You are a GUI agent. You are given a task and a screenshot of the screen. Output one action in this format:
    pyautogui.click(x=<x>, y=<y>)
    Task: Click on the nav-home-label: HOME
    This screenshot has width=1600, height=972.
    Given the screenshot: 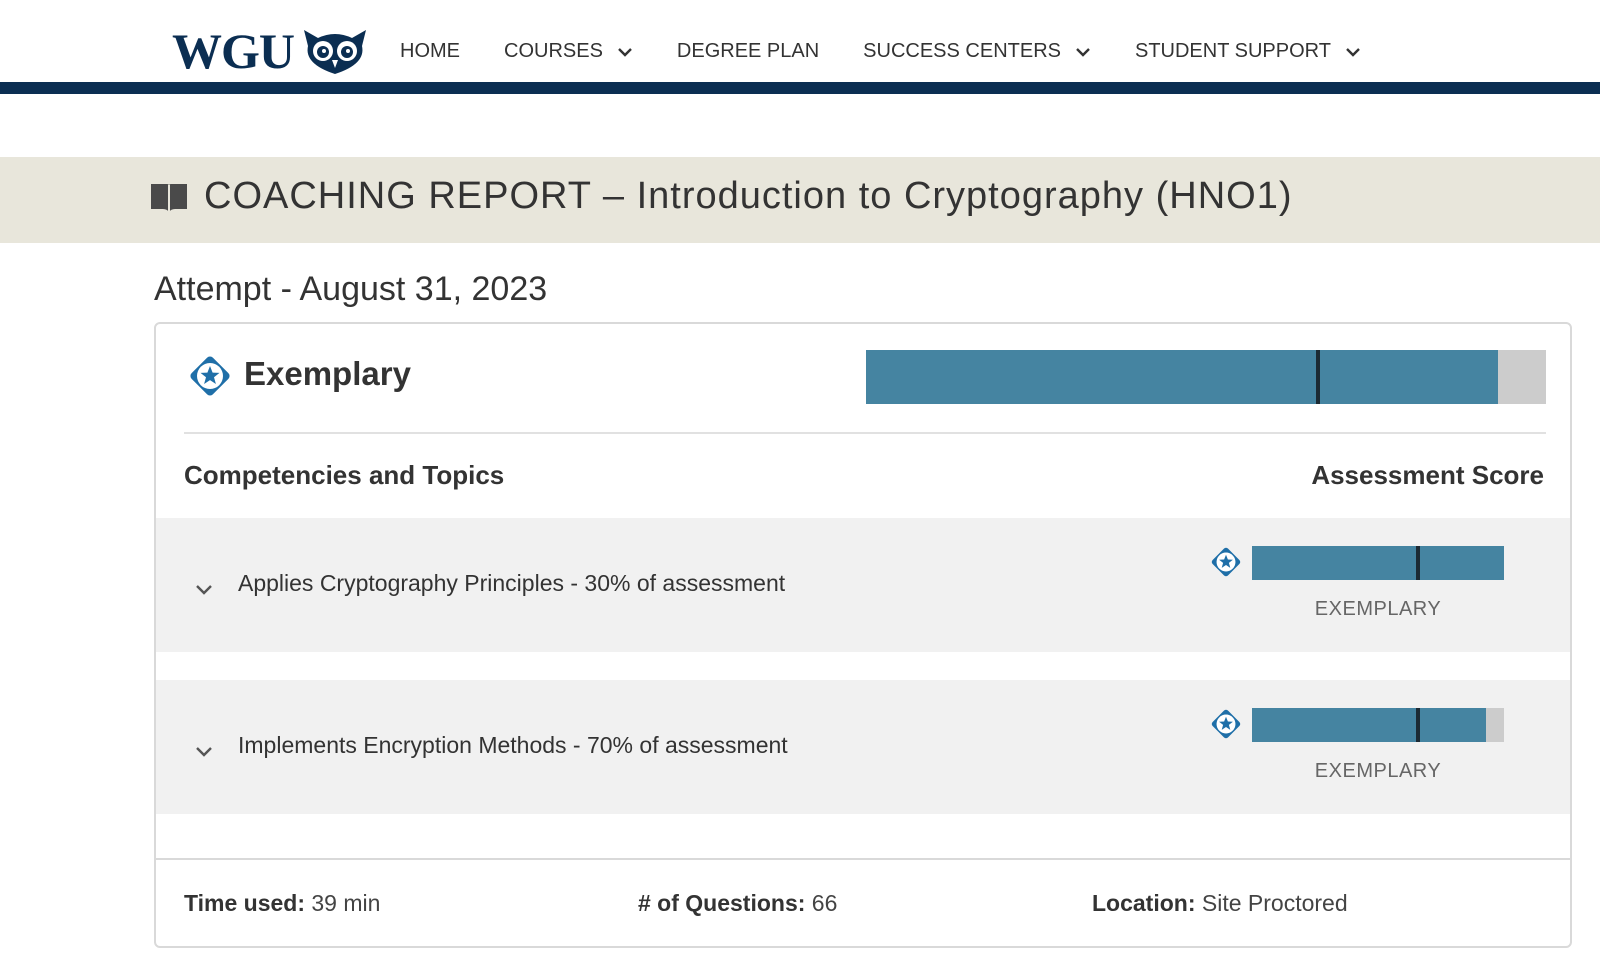 What is the action you would take?
    pyautogui.click(x=430, y=51)
    